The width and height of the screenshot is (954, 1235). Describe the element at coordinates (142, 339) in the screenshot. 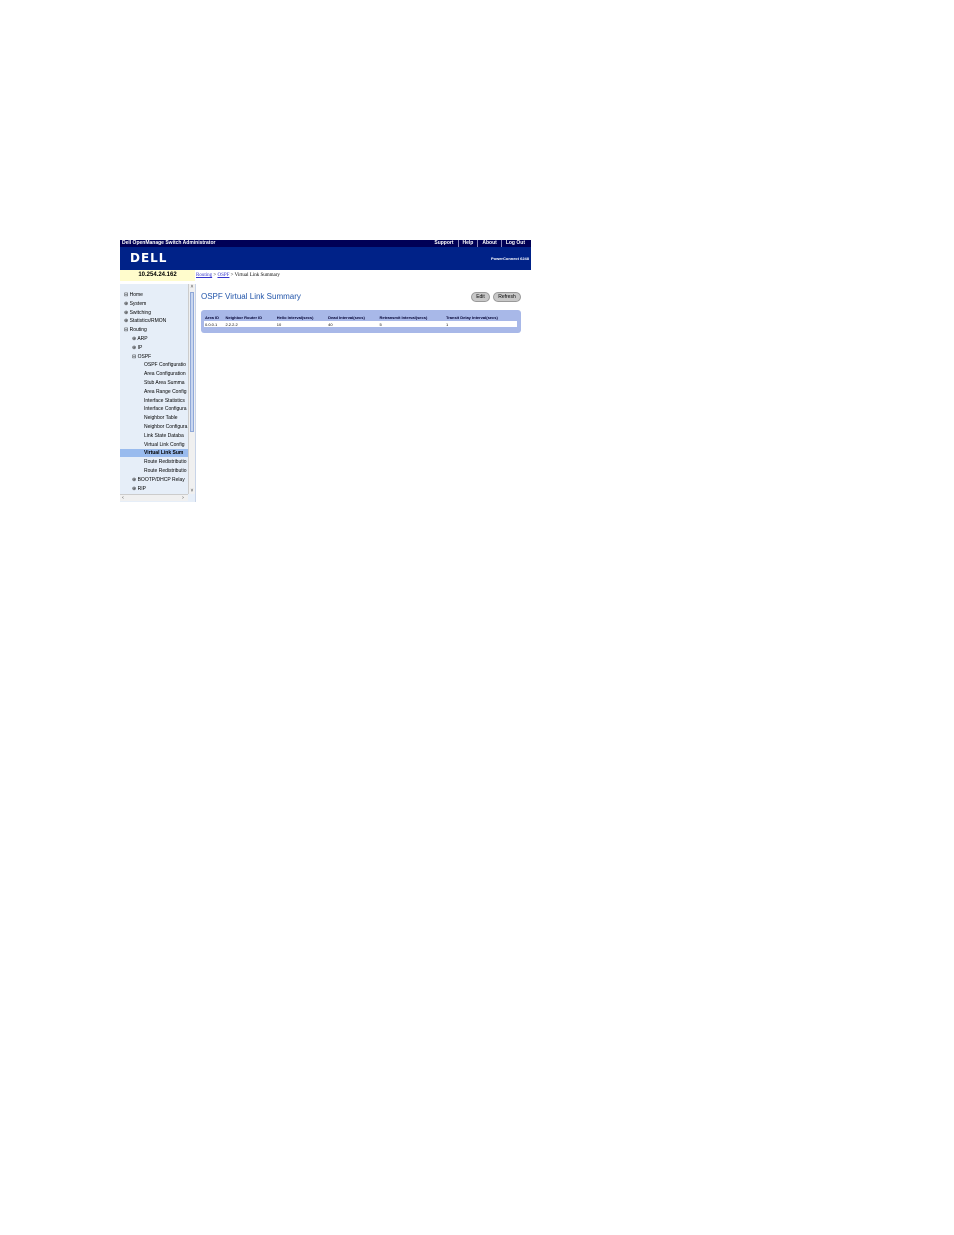

I see `tree-item-label: ARP` at that location.